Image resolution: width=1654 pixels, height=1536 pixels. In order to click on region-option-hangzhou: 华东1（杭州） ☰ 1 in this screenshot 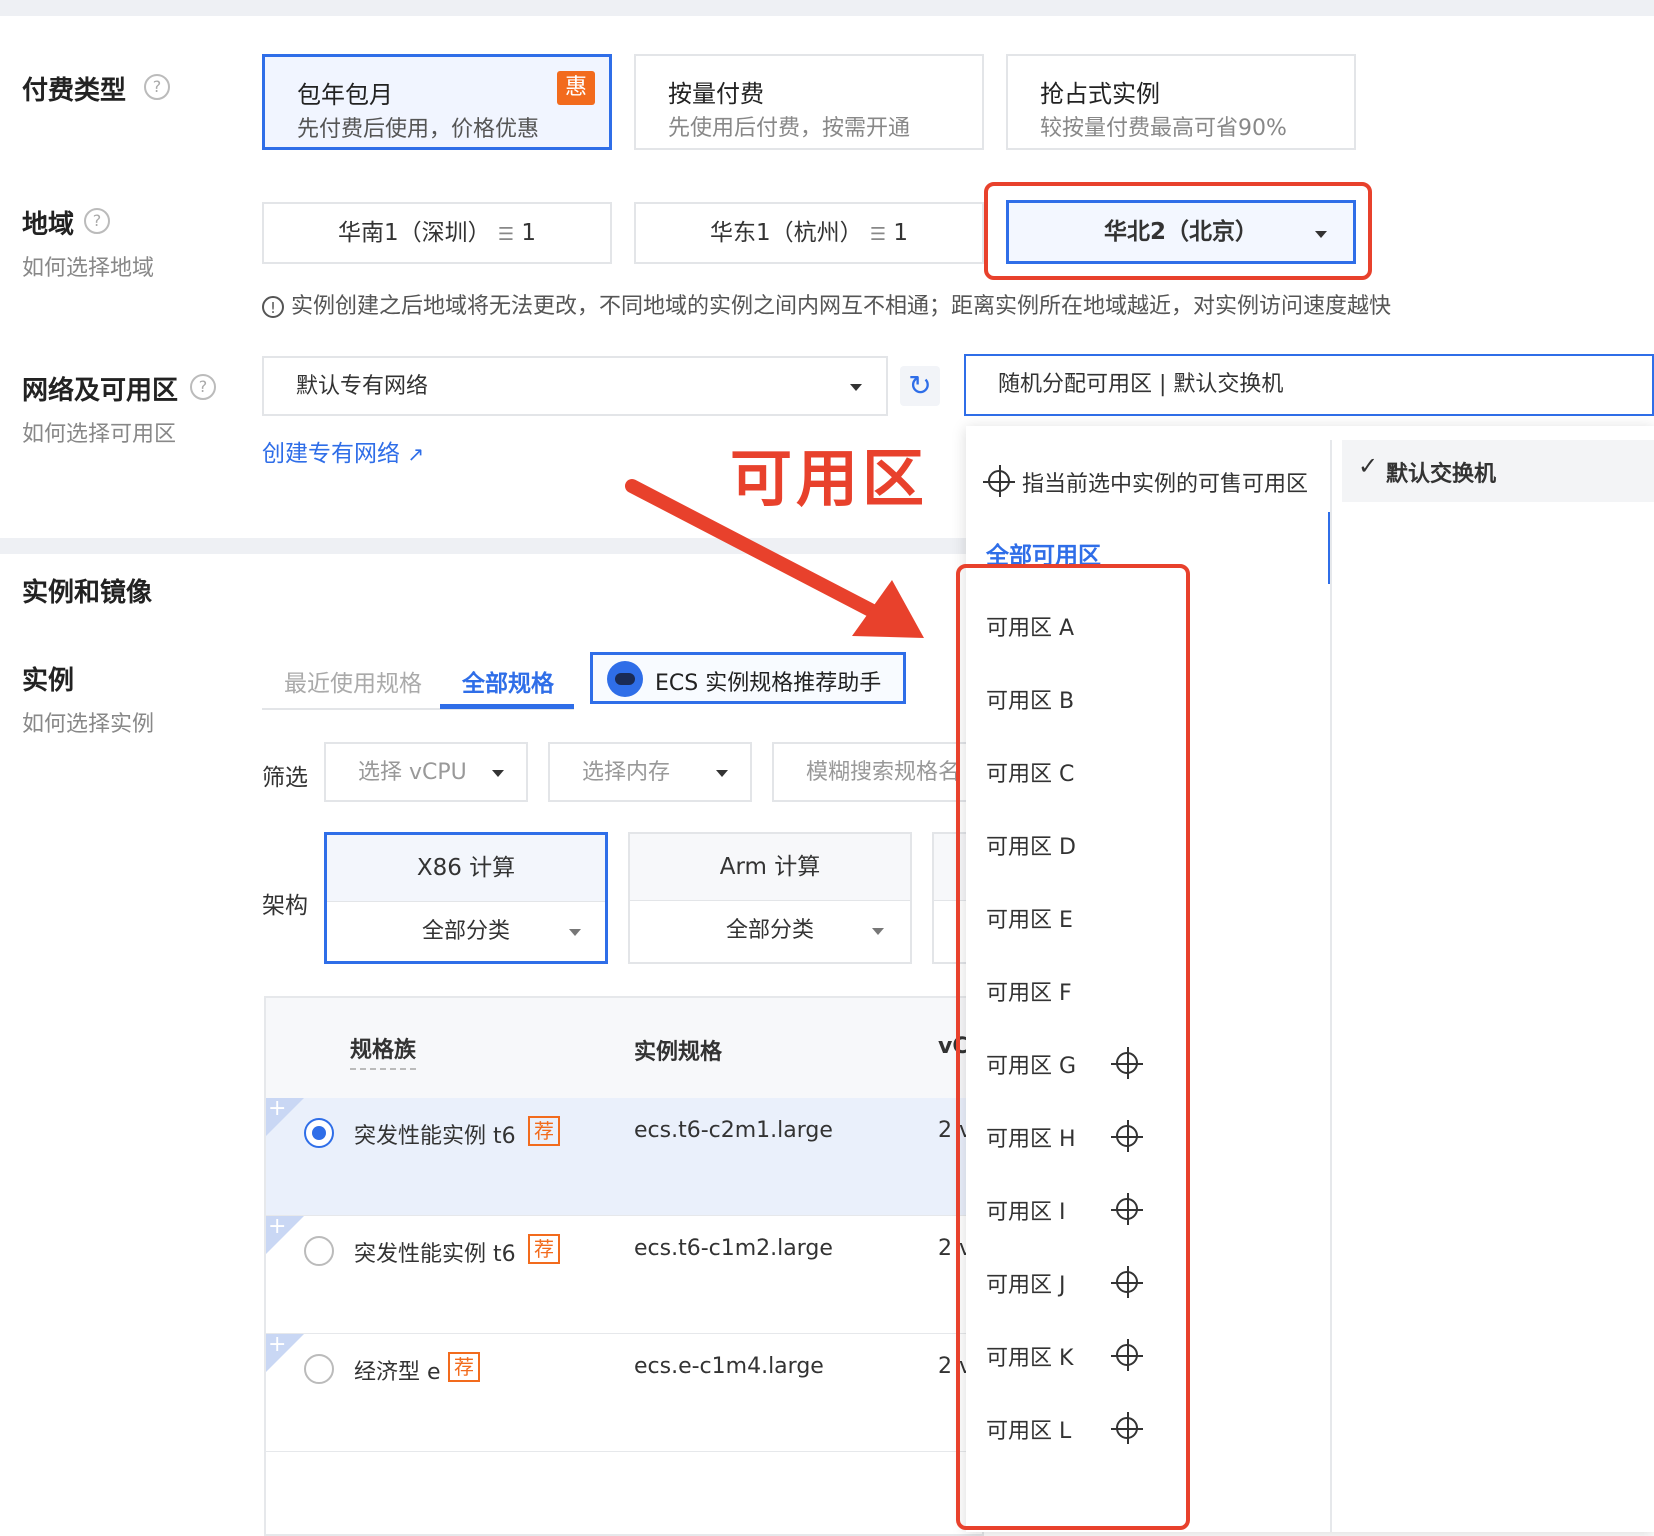, I will do `click(809, 233)`.